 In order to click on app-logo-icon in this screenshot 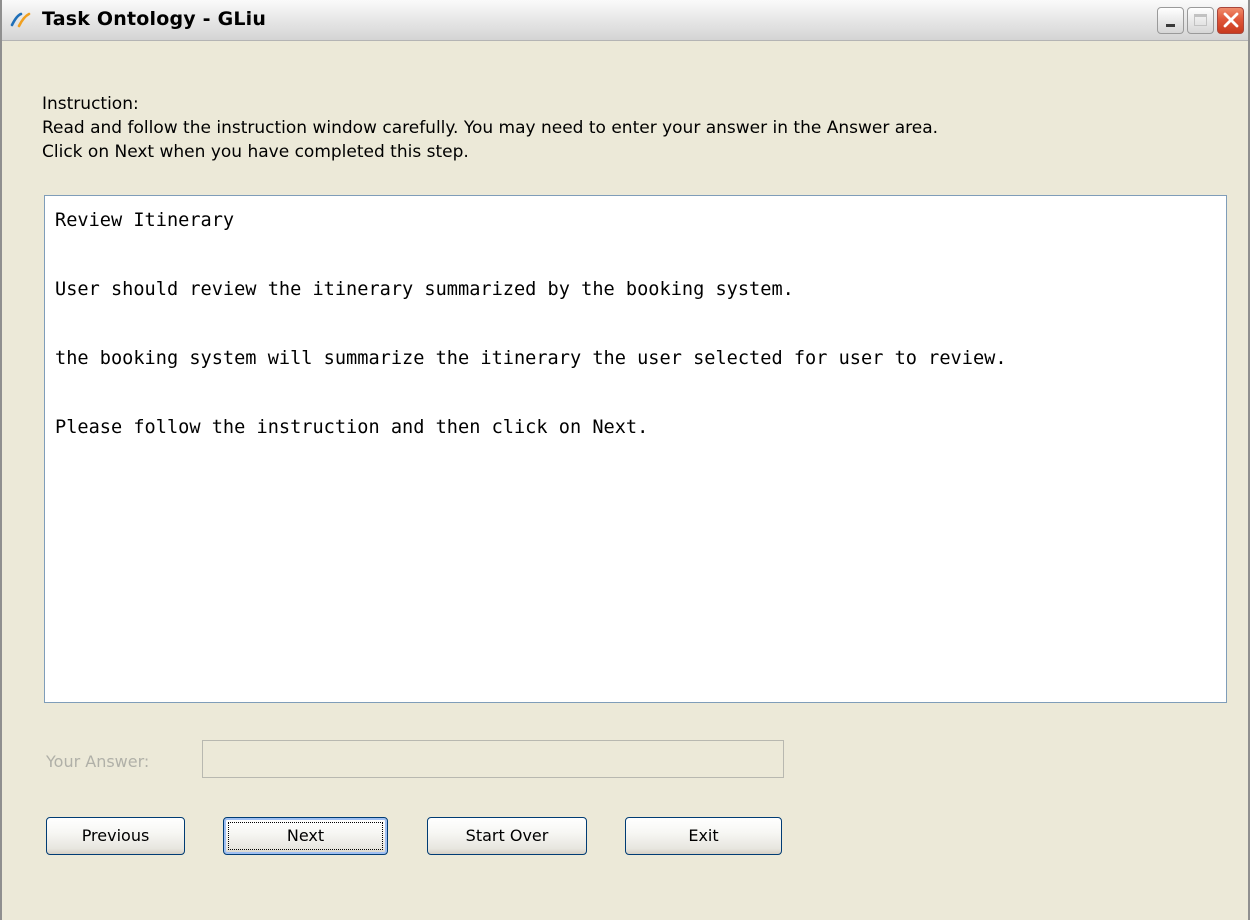, I will do `click(22, 20)`.